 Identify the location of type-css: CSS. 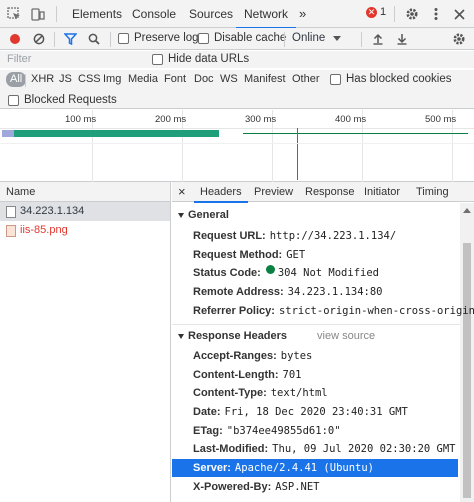
(89, 79).